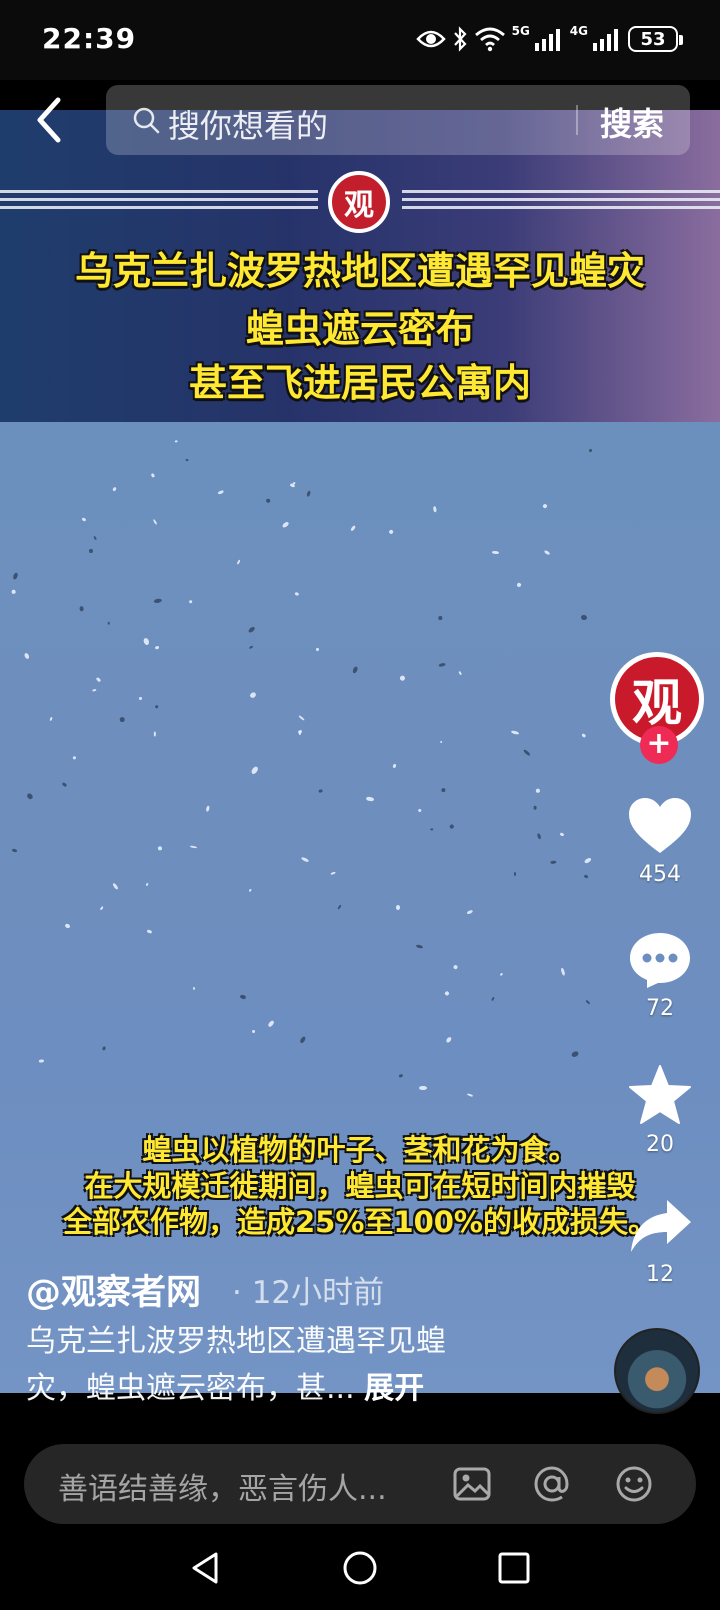  Describe the element at coordinates (159, 201) in the screenshot. I see `banner-stripes-left` at that location.